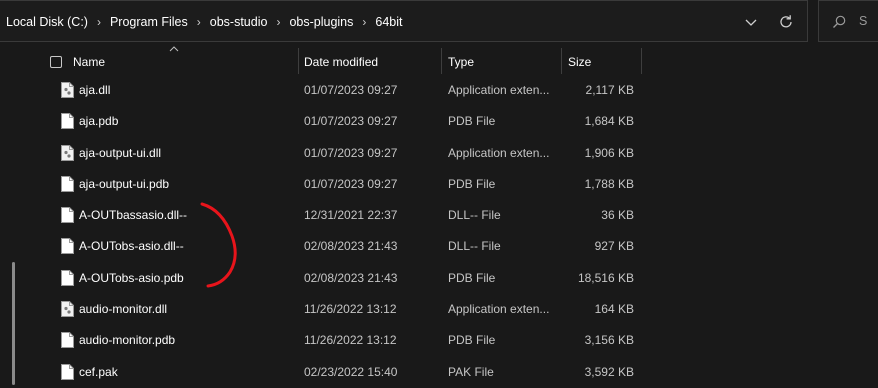  What do you see at coordinates (174, 49) in the screenshot?
I see `sort-ascending-icon` at bounding box center [174, 49].